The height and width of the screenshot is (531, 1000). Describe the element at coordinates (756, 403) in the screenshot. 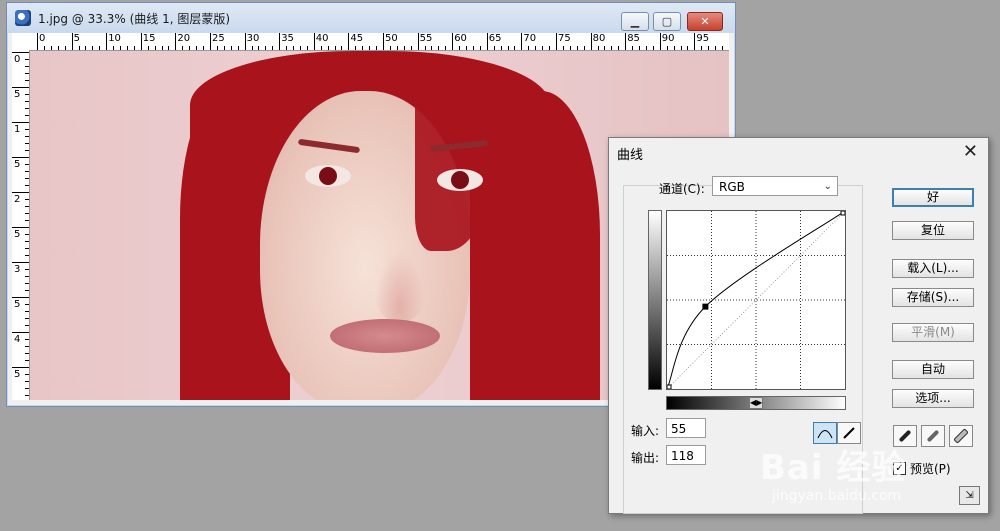

I see `gradient-toggle-icon: ◀▶` at that location.